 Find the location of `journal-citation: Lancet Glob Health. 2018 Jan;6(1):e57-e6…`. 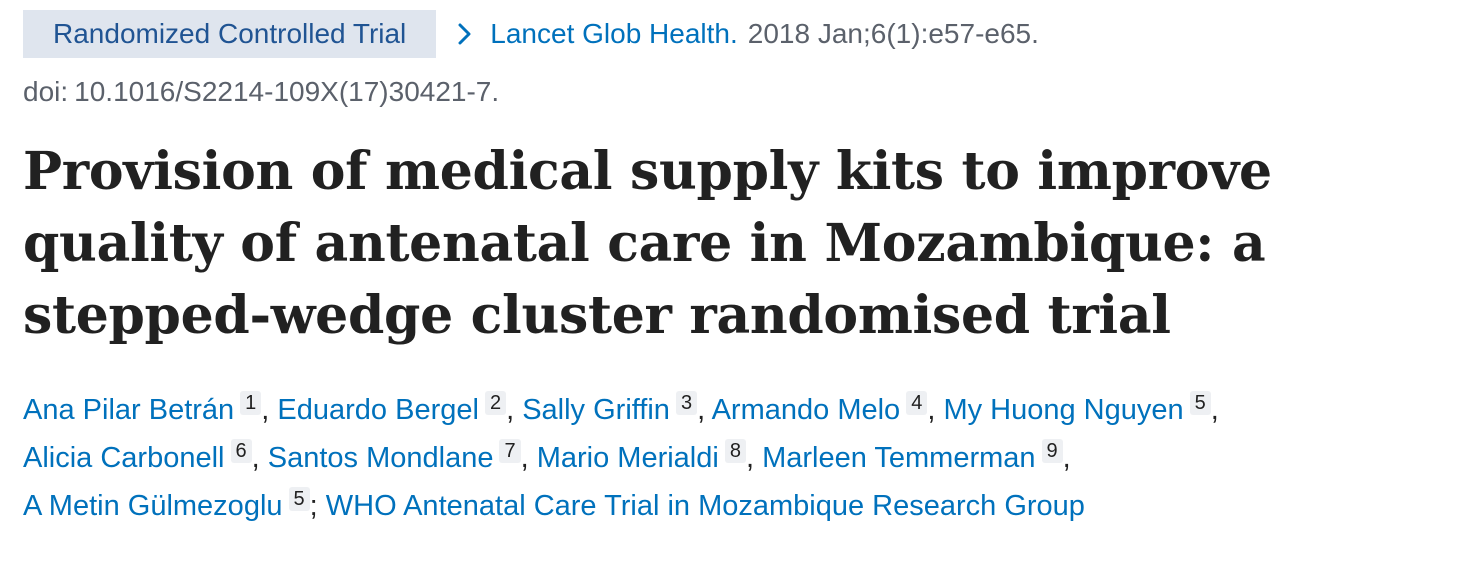

journal-citation: Lancet Glob Health. 2018 Jan;6(1):e57-e6… is located at coordinates (748, 34).